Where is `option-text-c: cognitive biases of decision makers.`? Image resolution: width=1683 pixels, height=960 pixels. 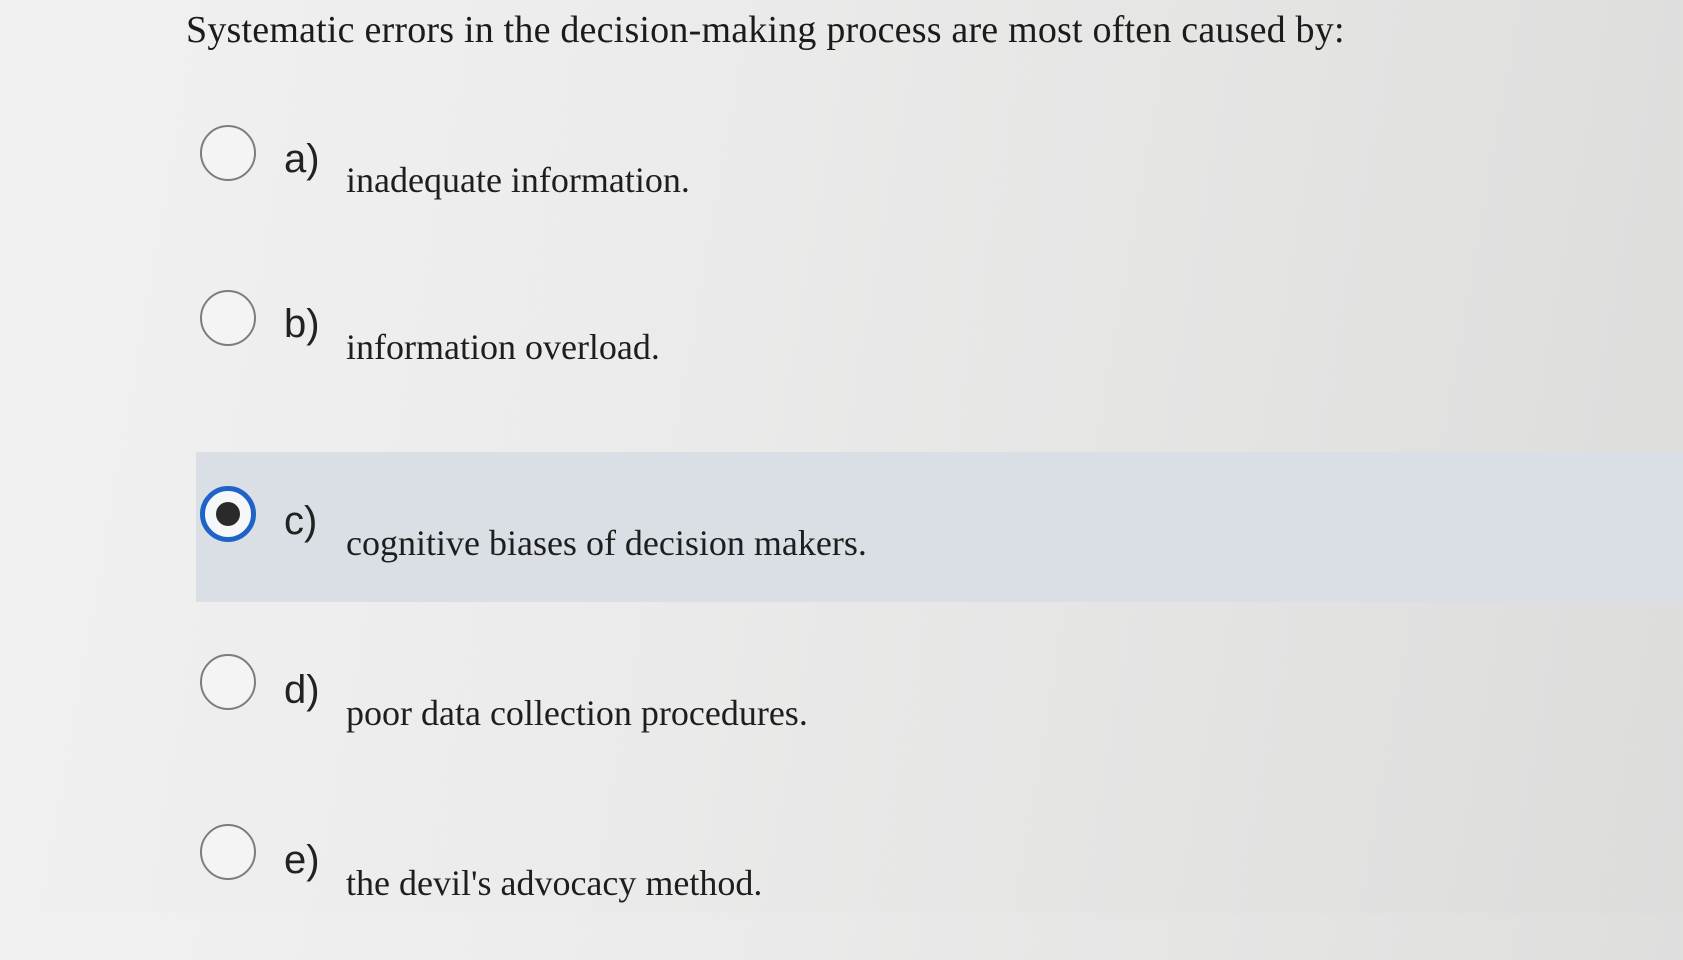 option-text-c: cognitive biases of decision makers. is located at coordinates (606, 543).